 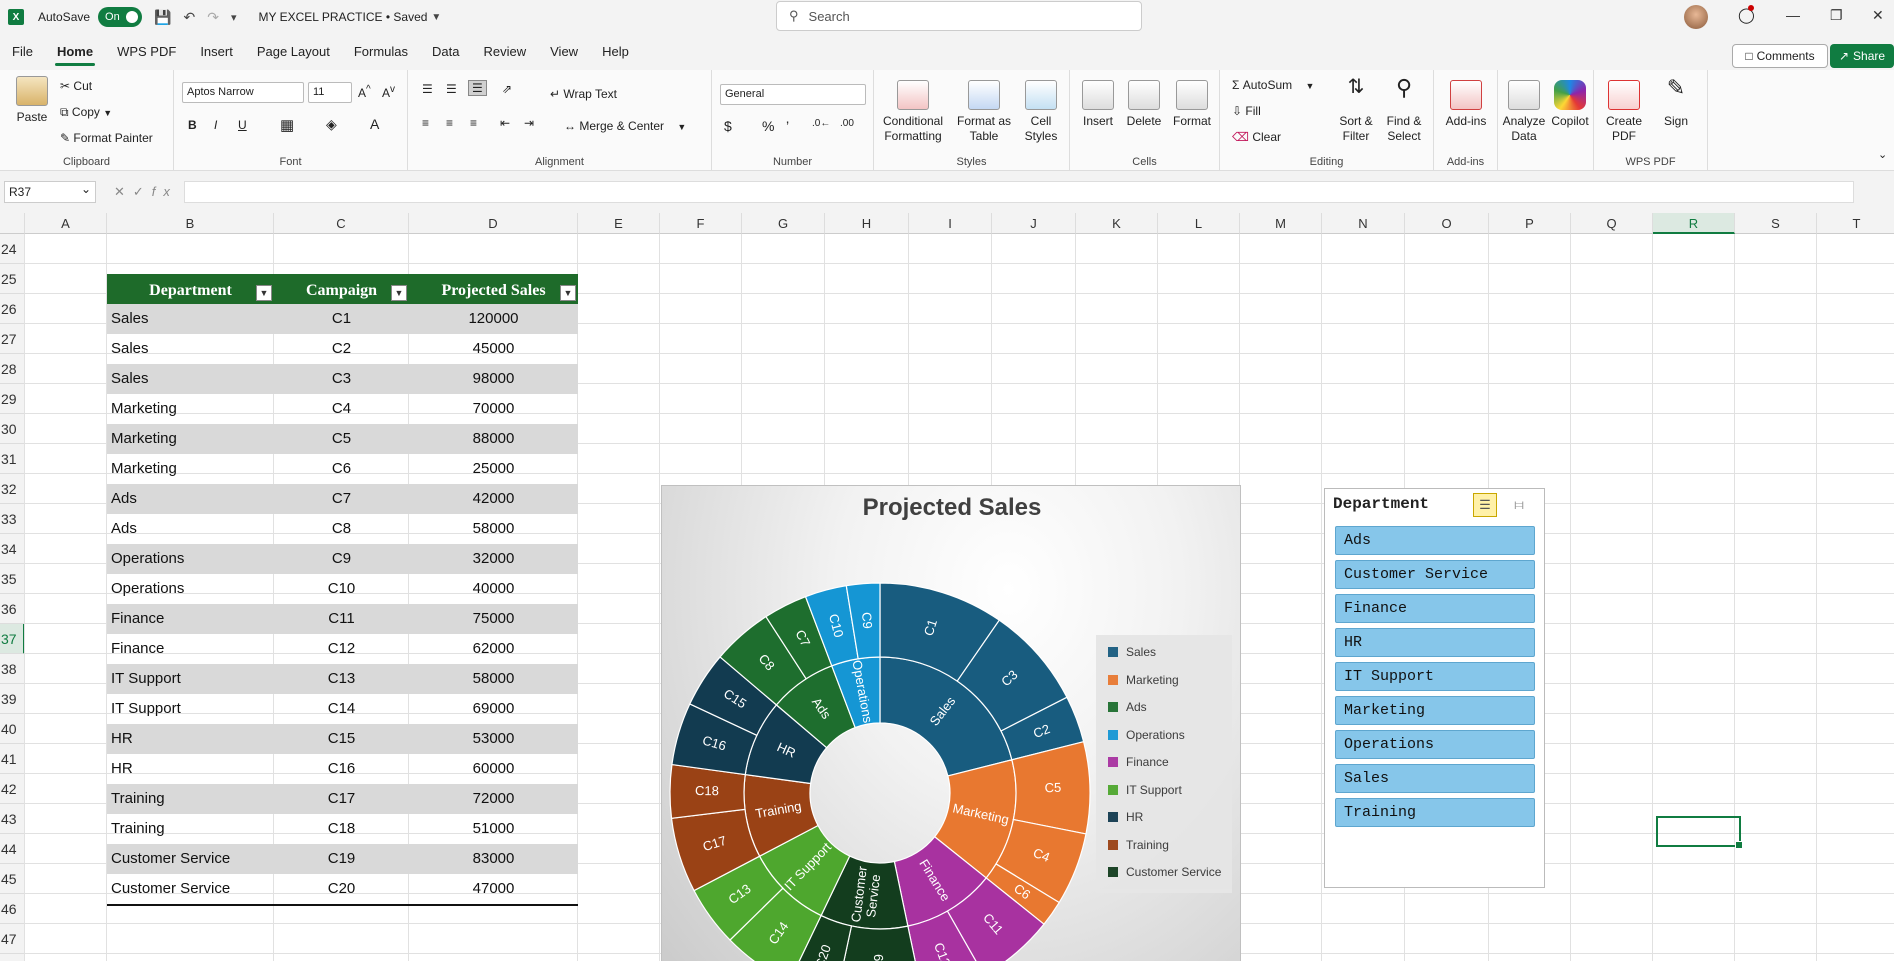 What do you see at coordinates (381, 52) in the screenshot?
I see `menu-formulas: Formulas` at bounding box center [381, 52].